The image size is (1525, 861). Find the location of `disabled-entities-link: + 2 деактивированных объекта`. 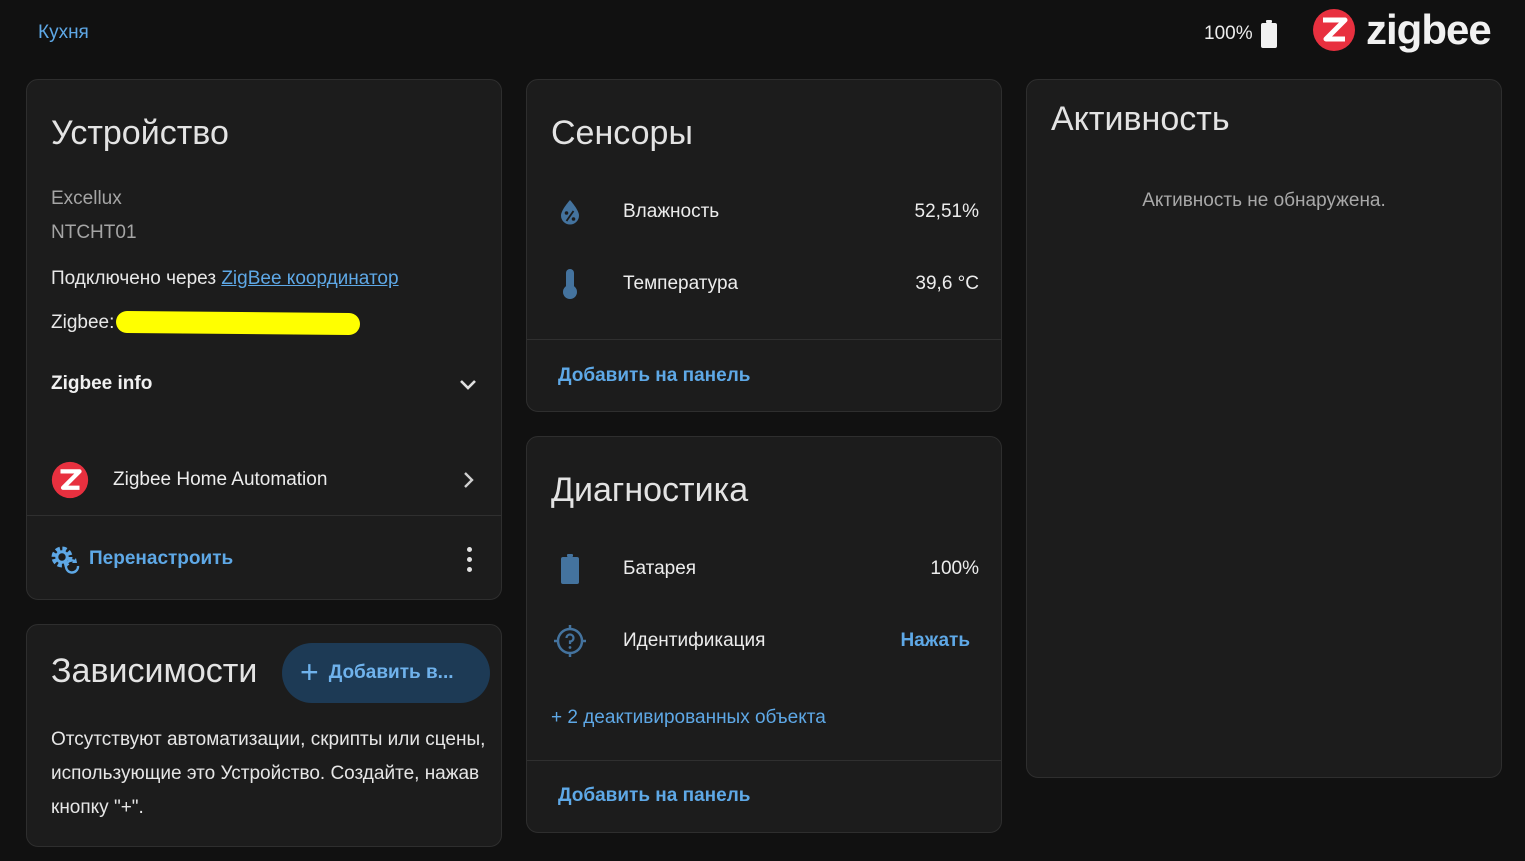

disabled-entities-link: + 2 деактивированных объекта is located at coordinates (688, 718).